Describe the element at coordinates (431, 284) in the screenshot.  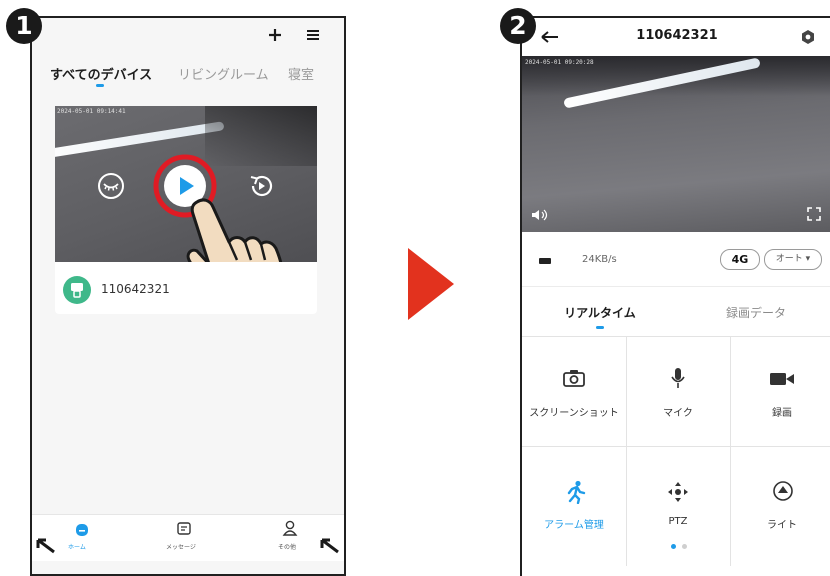
I see `next-step-arrow` at that location.